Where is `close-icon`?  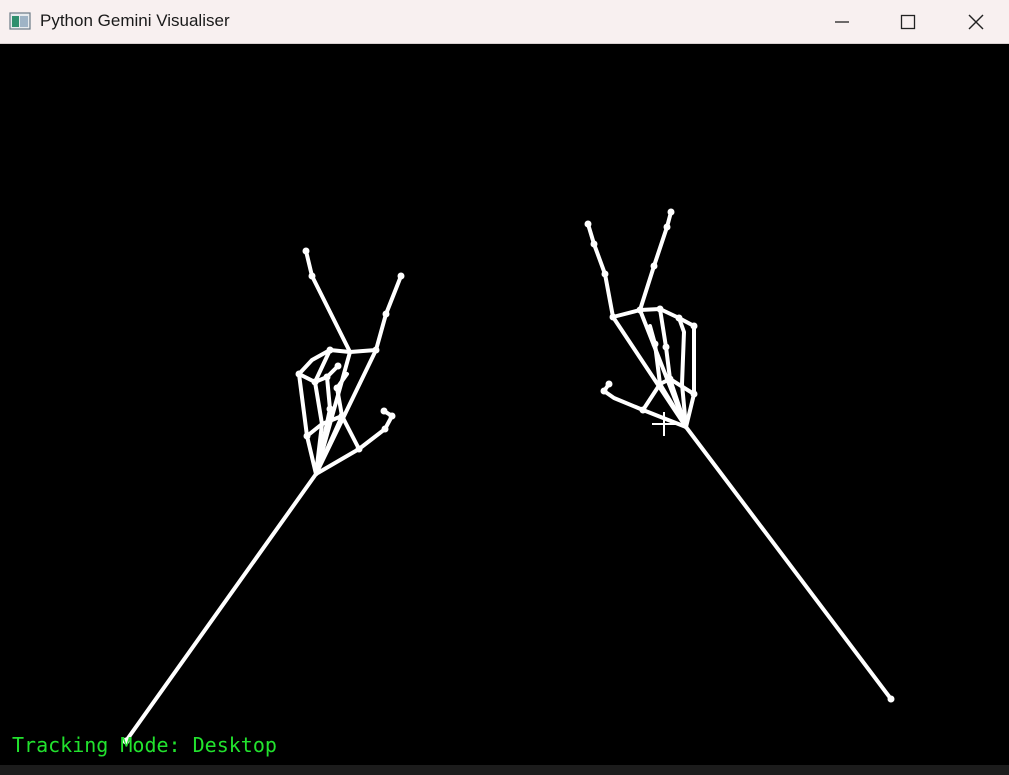
close-icon is located at coordinates (976, 21).